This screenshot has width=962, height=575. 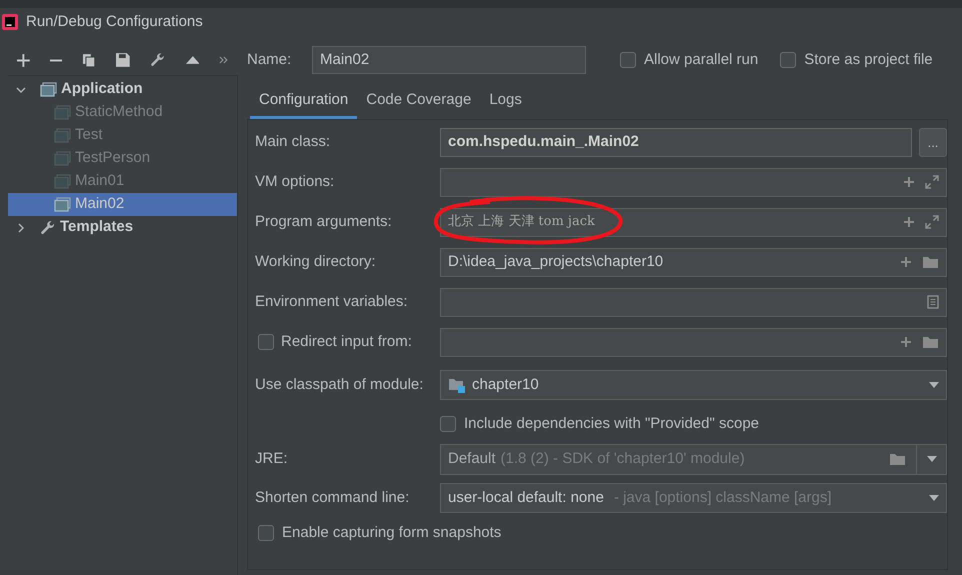 I want to click on main-class-field: com.hspedu.main_.Main02, so click(x=676, y=142).